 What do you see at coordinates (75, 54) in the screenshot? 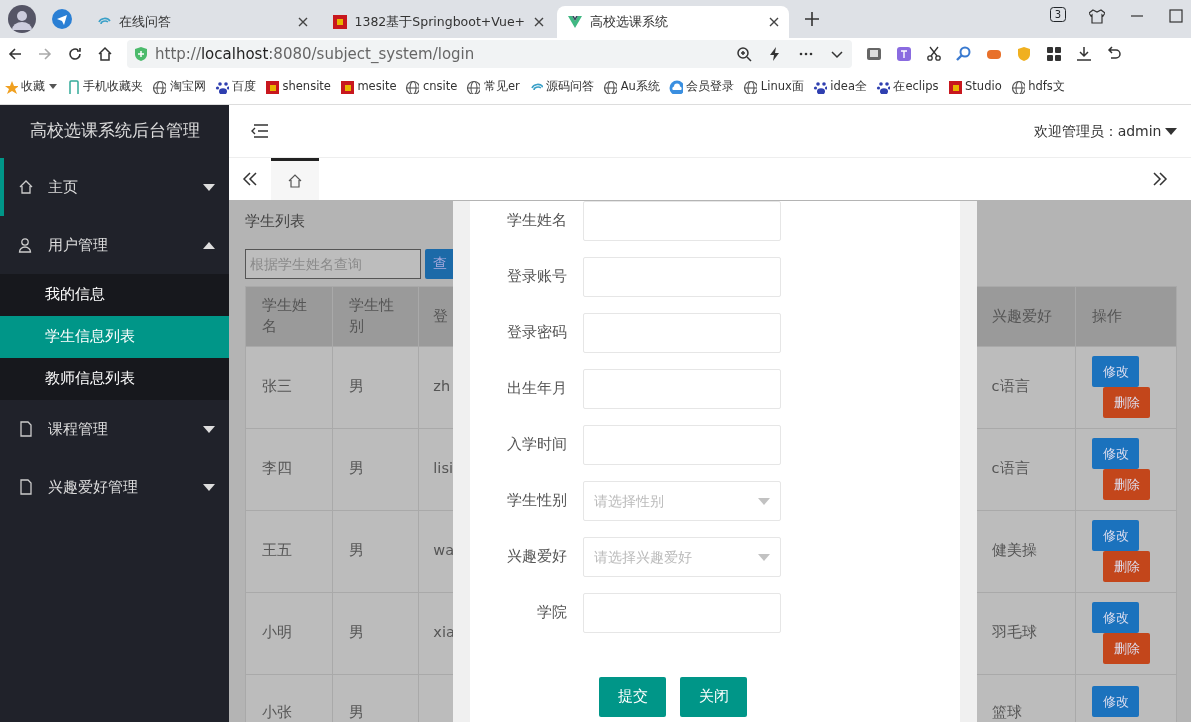
I see `reload-icon` at bounding box center [75, 54].